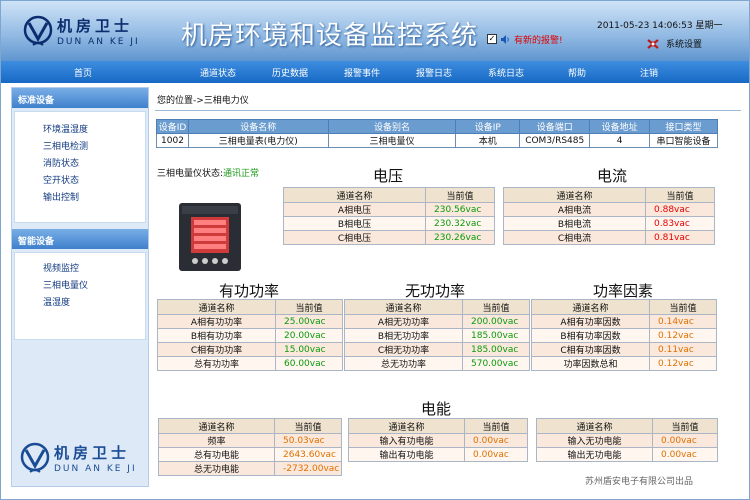 This screenshot has height=500, width=750. Describe the element at coordinates (354, 223) in the screenshot. I see `row-label: B相电压` at that location.